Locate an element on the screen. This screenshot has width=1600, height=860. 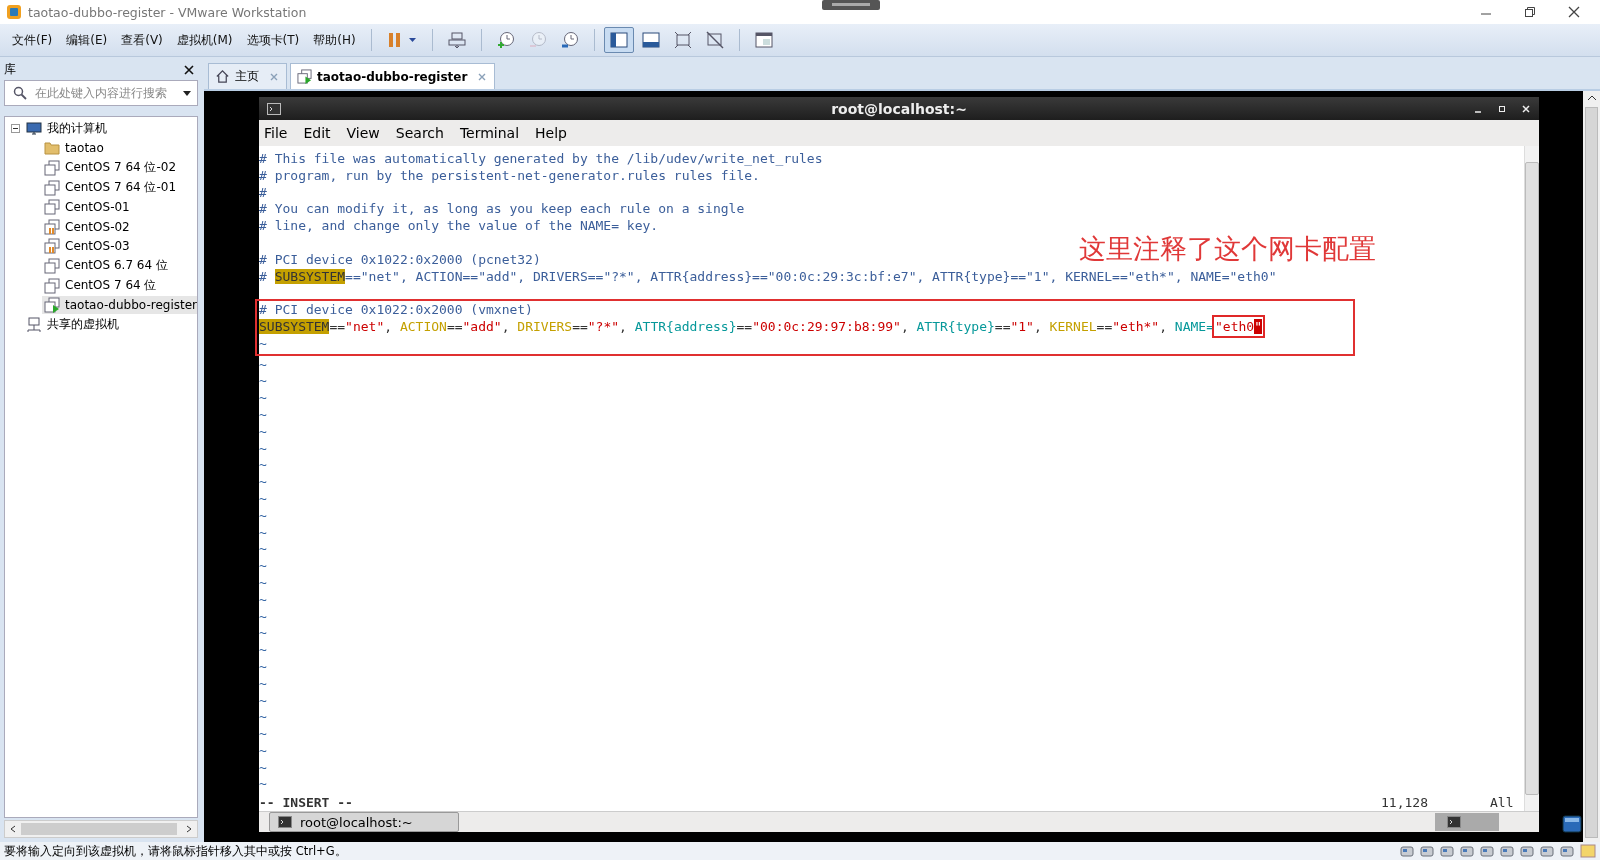
tree-item: CentOS-03 is located at coordinates (87, 246).